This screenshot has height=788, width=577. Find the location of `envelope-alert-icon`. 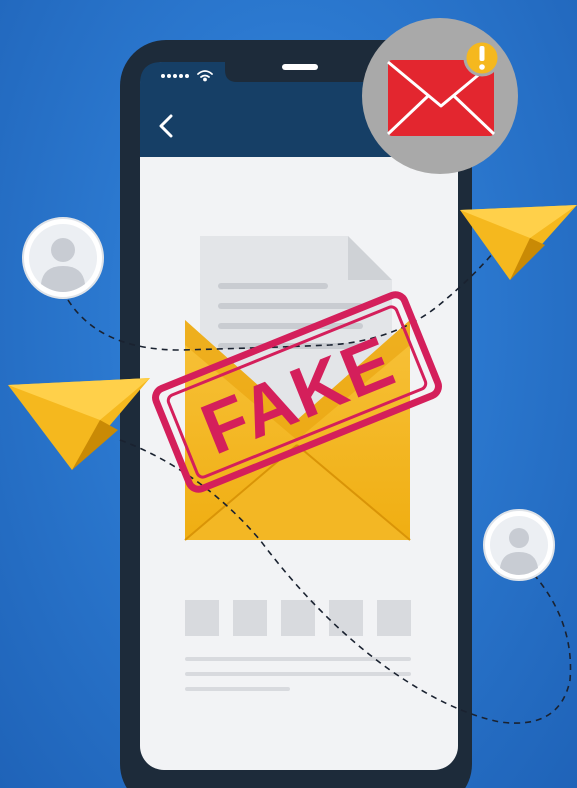

envelope-alert-icon is located at coordinates (440, 96).